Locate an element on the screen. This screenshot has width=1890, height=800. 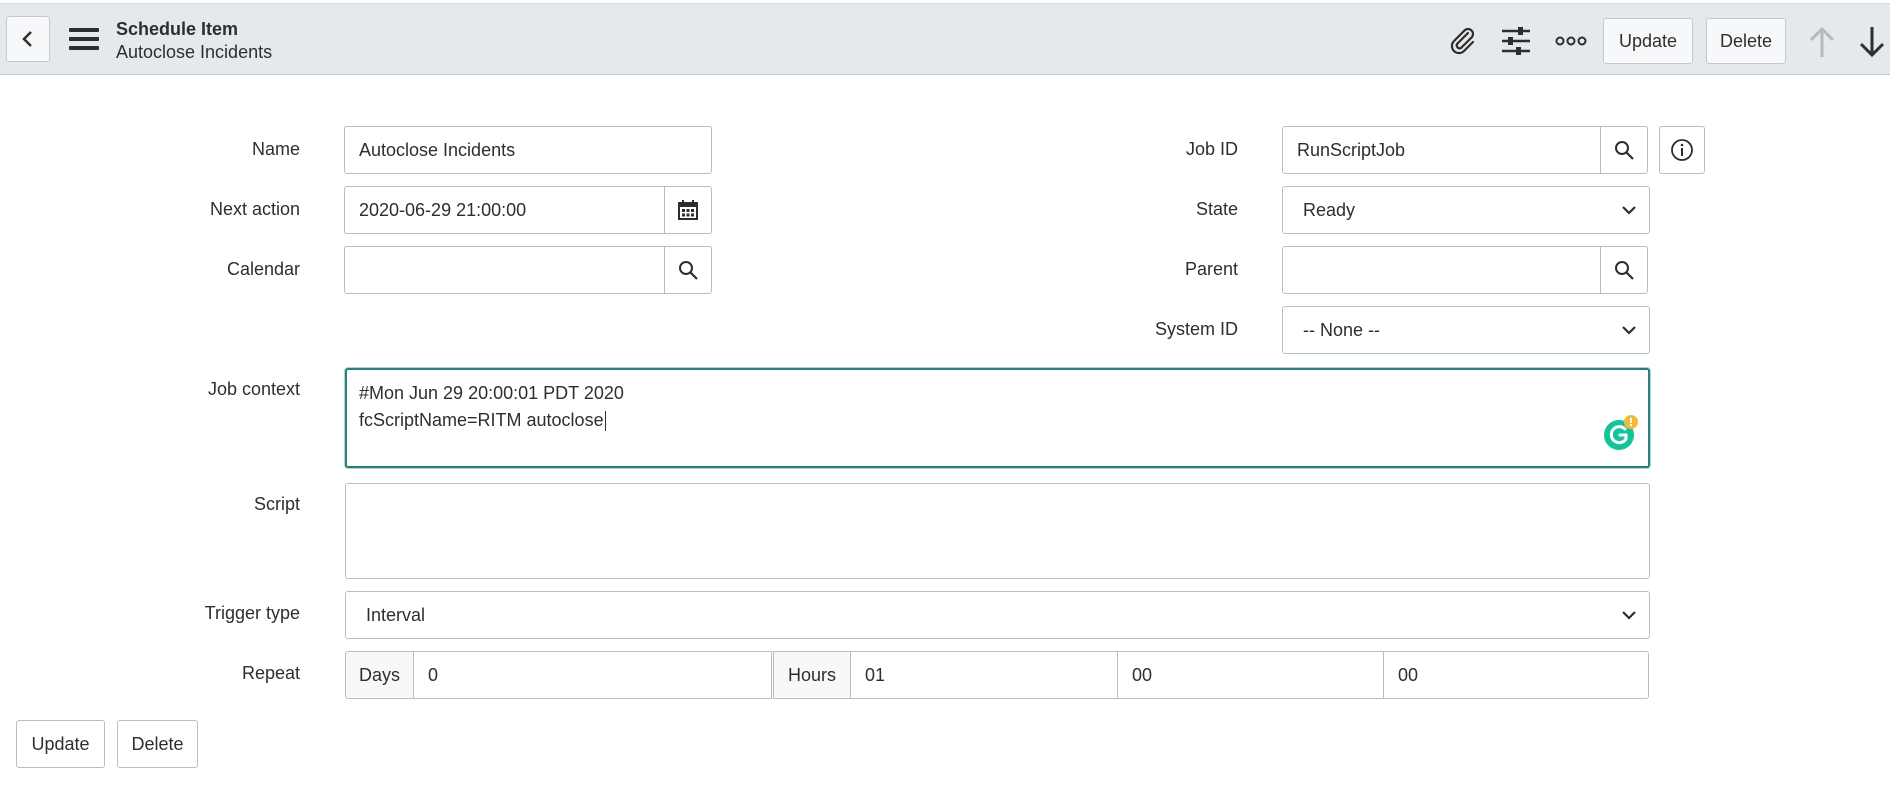
trigger-type-label: Trigger type is located at coordinates (252, 613).